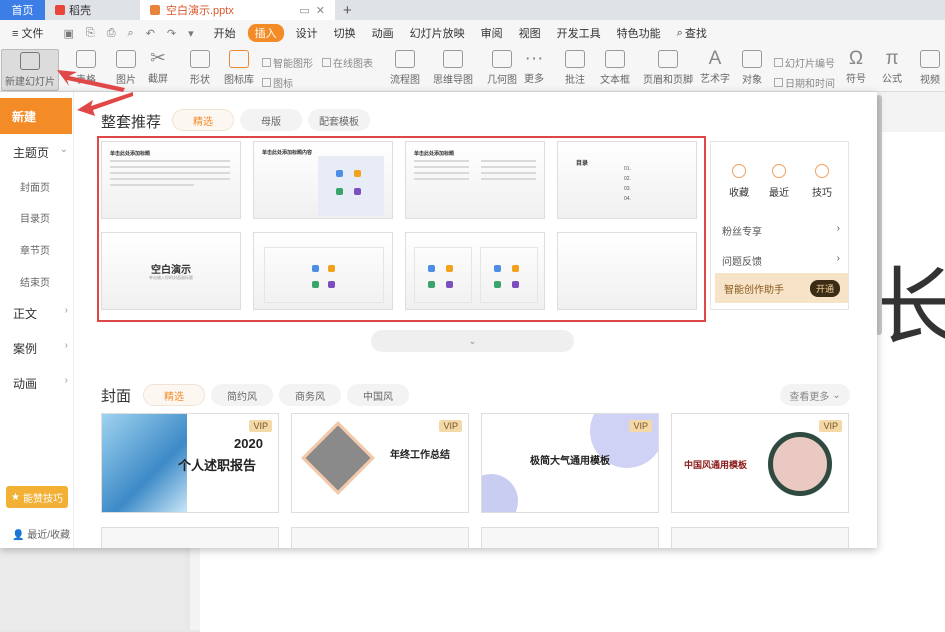  I want to click on screenshot-button: ✂ 截屏, so click(158, 67).